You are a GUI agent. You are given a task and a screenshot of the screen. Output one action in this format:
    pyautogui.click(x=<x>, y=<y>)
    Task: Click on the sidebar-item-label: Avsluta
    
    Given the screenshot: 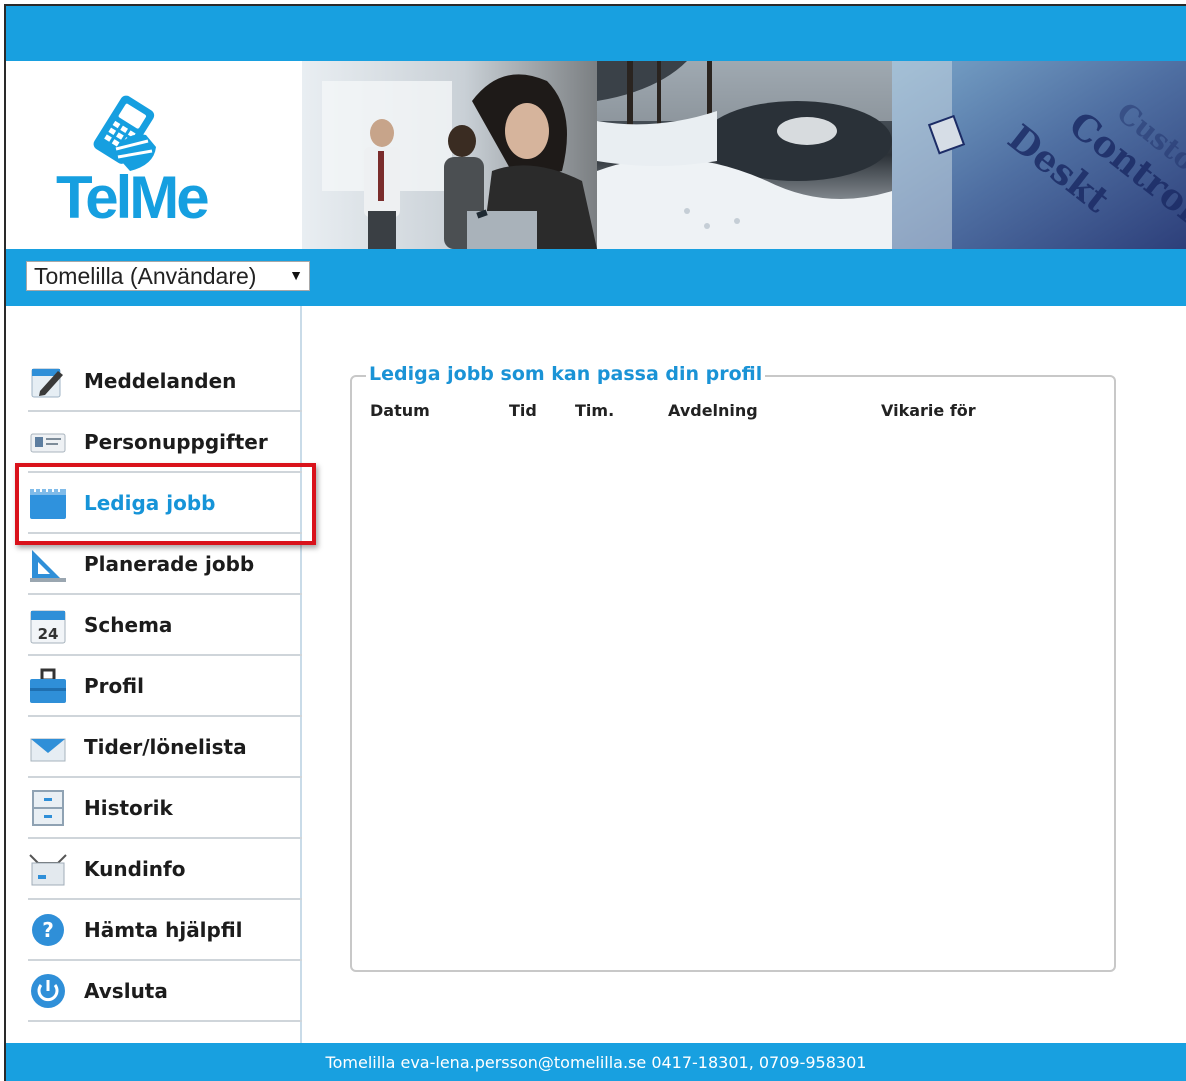 What is the action you would take?
    pyautogui.click(x=126, y=990)
    